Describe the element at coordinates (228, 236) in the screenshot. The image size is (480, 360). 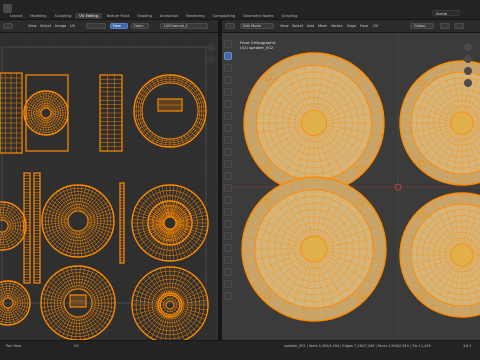
I see `smooth-icon` at that location.